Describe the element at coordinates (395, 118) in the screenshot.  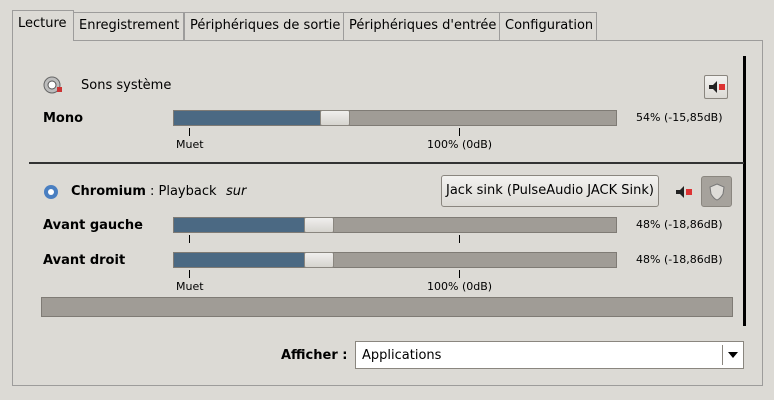
I see `volume-slider-mono` at that location.